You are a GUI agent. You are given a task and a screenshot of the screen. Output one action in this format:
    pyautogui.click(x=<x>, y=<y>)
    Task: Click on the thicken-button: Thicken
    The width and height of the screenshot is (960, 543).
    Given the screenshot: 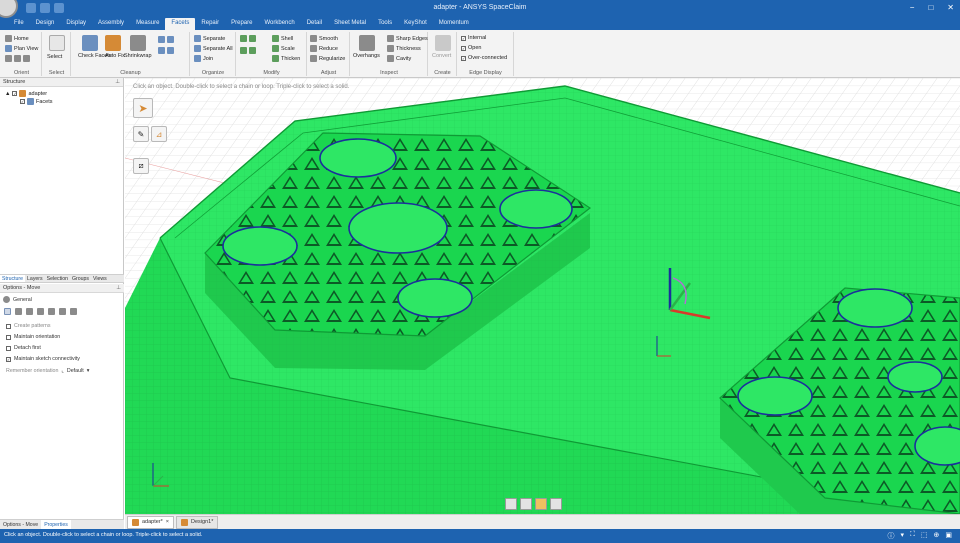 What is the action you would take?
    pyautogui.click(x=286, y=58)
    